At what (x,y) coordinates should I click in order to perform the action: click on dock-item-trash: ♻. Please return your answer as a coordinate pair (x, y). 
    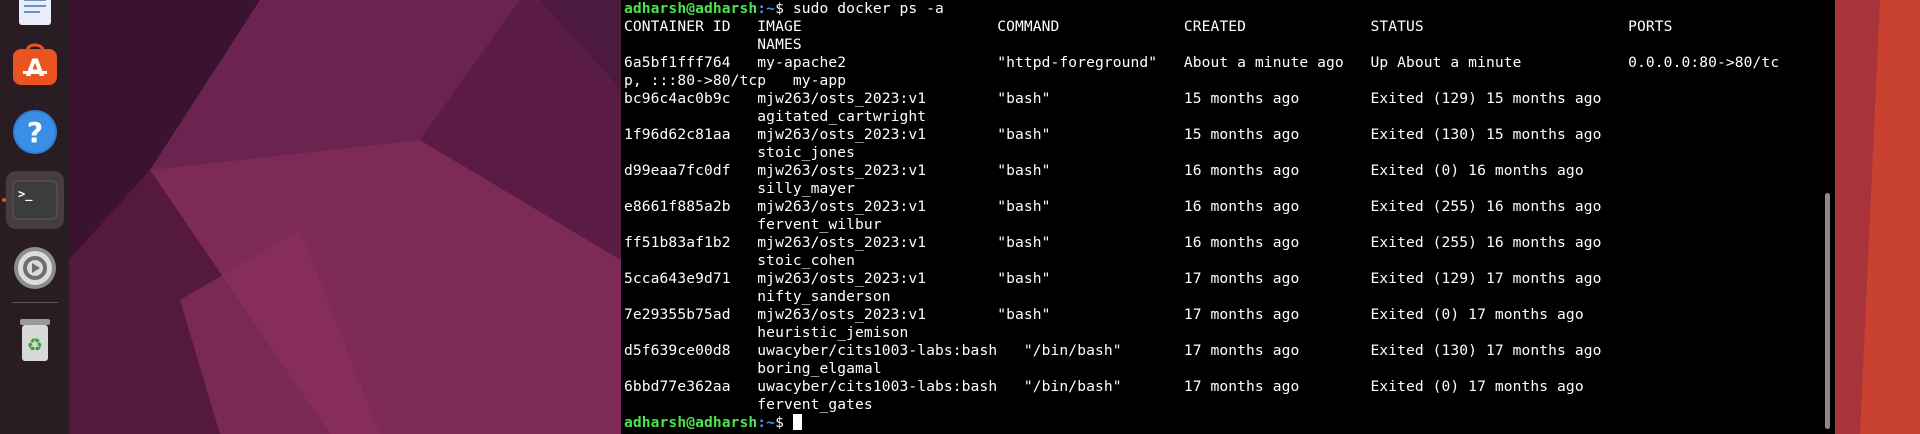
    Looking at the image, I should click on (35, 340).